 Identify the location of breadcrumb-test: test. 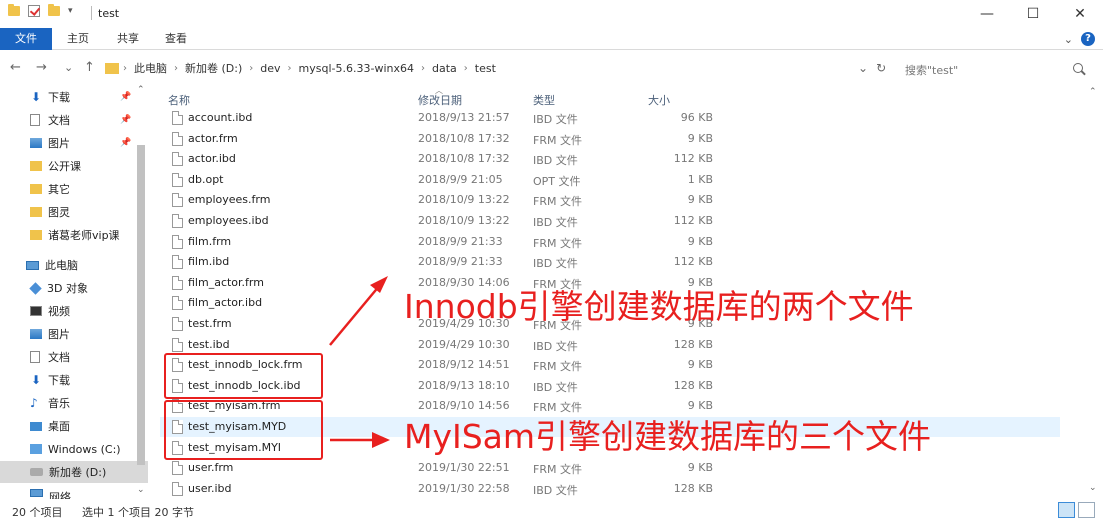
(485, 68).